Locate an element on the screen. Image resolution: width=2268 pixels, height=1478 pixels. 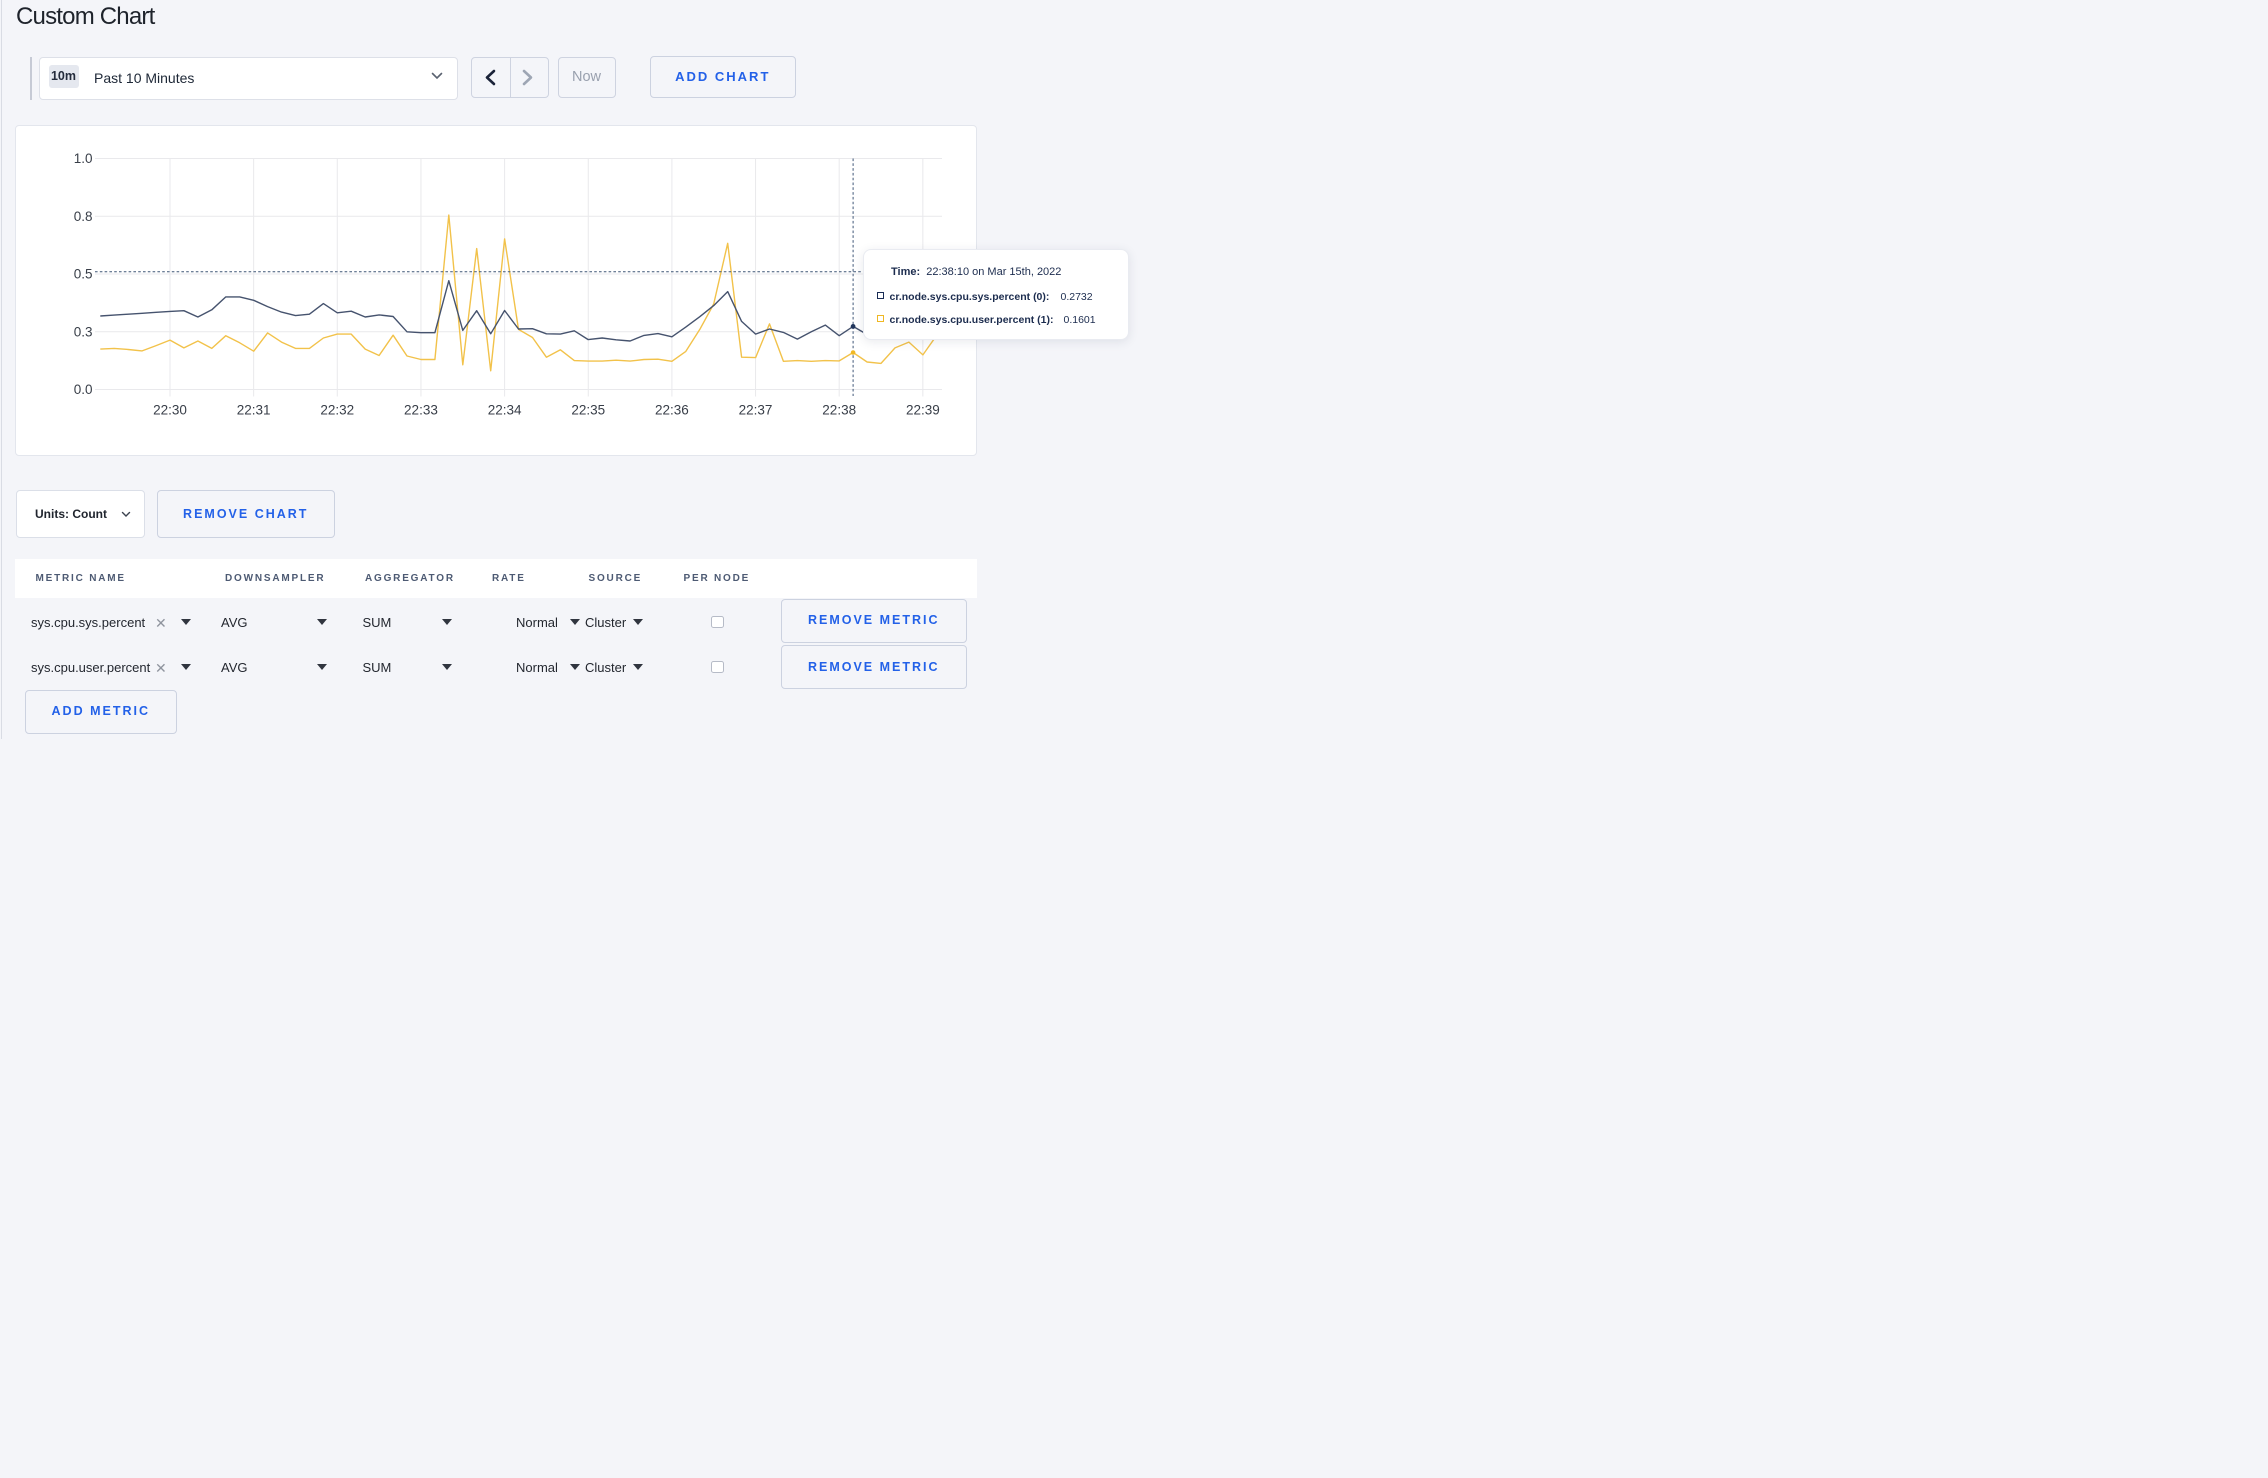
svg-text: 22:38 is located at coordinates (839, 410).